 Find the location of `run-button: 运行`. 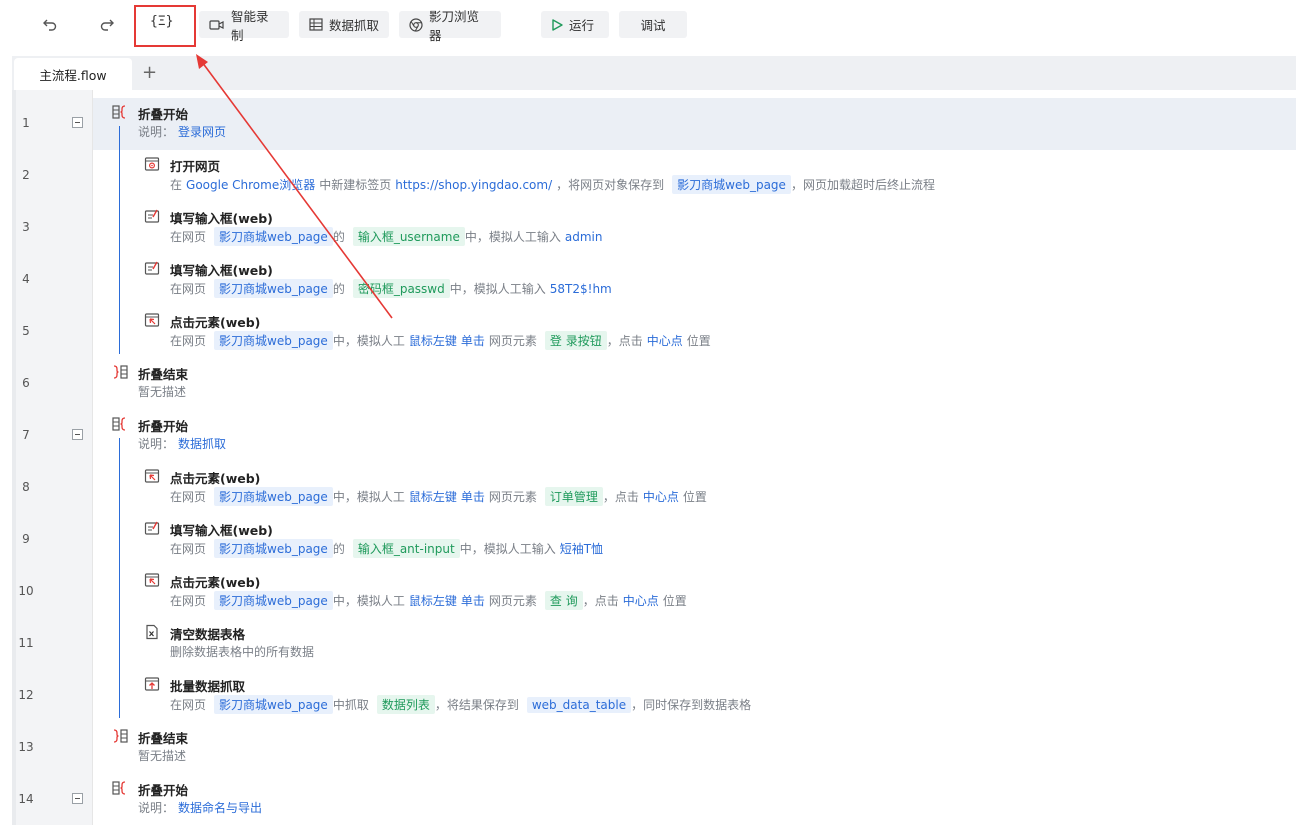

run-button: 运行 is located at coordinates (575, 24).